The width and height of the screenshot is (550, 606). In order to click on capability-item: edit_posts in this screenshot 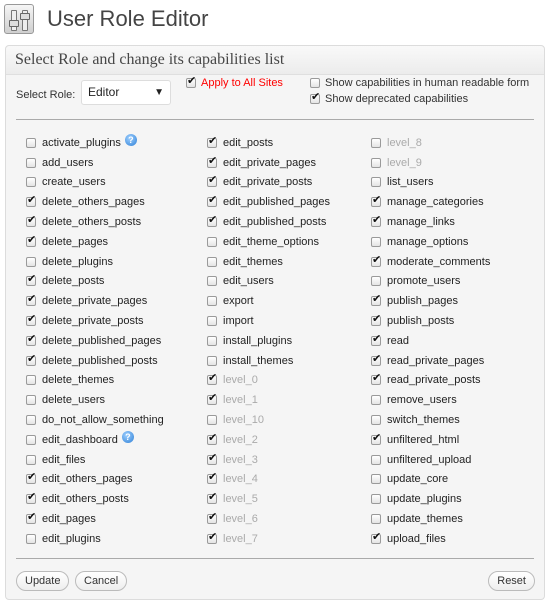, I will do `click(268, 143)`.